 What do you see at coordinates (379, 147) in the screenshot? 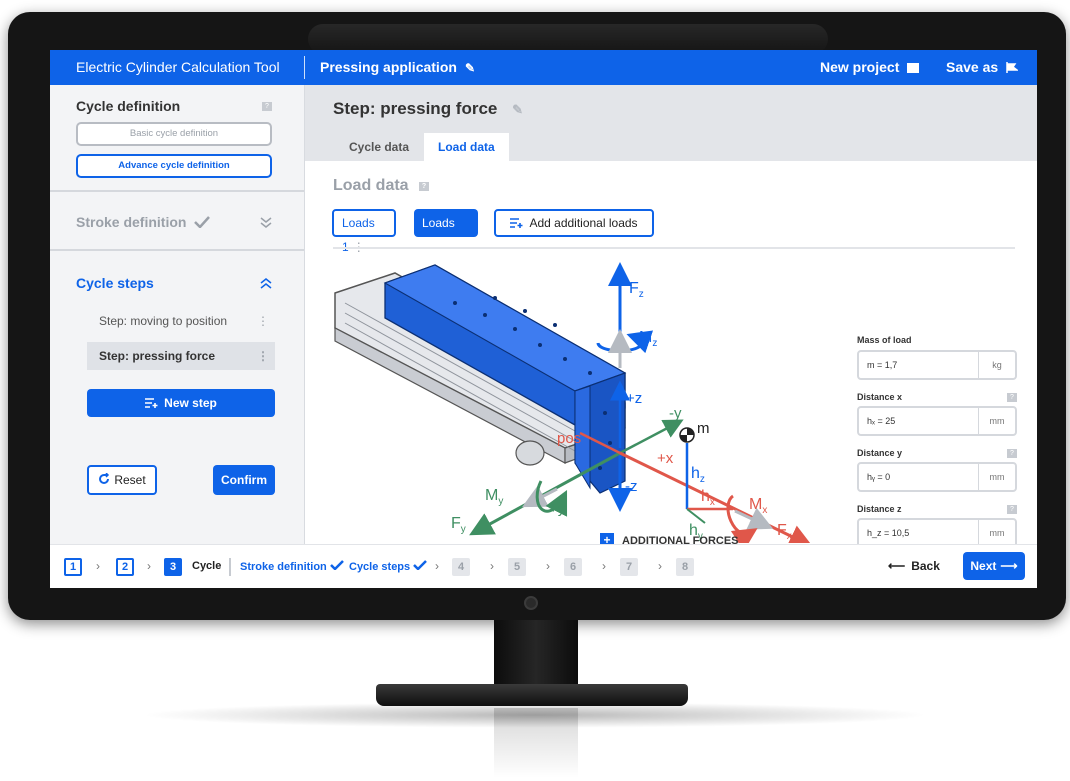
I see `tab-cycle-data: Cycle data` at bounding box center [379, 147].